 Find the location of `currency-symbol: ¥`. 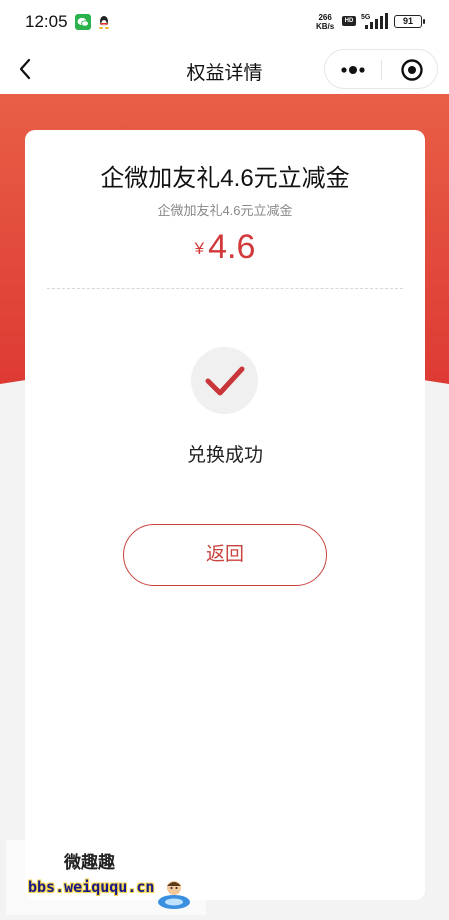

currency-symbol: ¥ is located at coordinates (199, 248).